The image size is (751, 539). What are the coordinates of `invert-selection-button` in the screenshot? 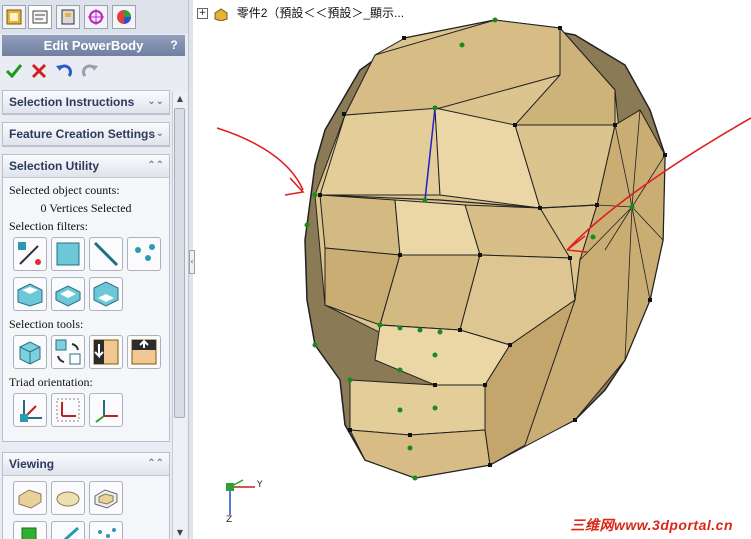 It's located at (68, 352).